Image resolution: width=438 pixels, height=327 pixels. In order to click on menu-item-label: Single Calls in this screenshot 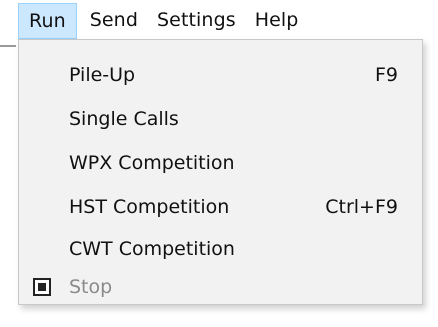, I will do `click(124, 119)`.